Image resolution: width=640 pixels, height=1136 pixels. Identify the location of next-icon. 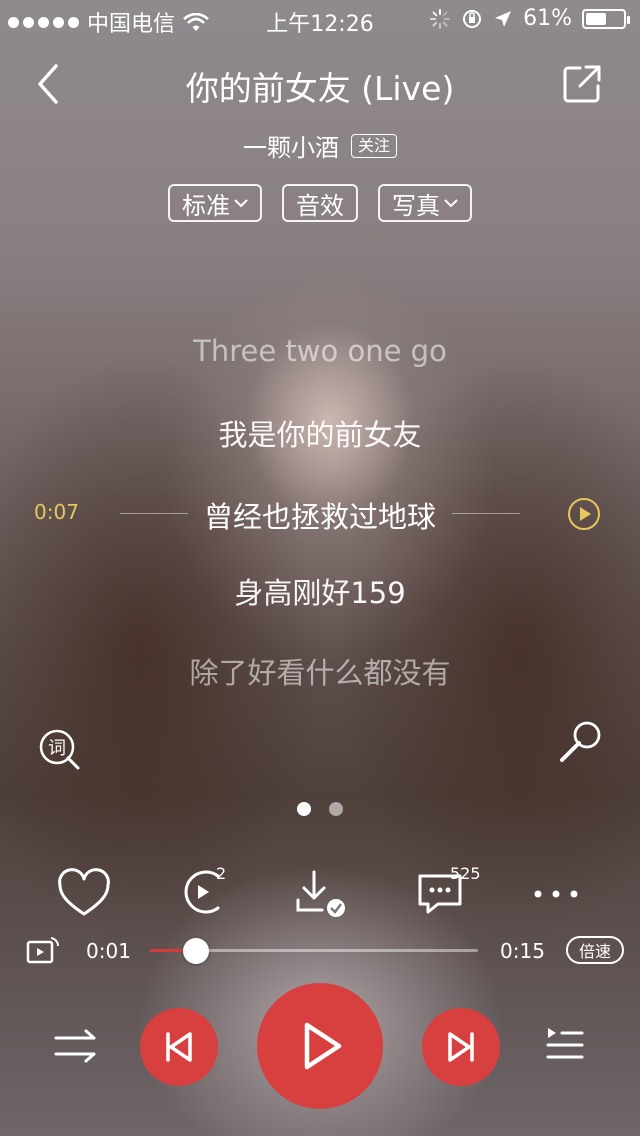
(461, 1047).